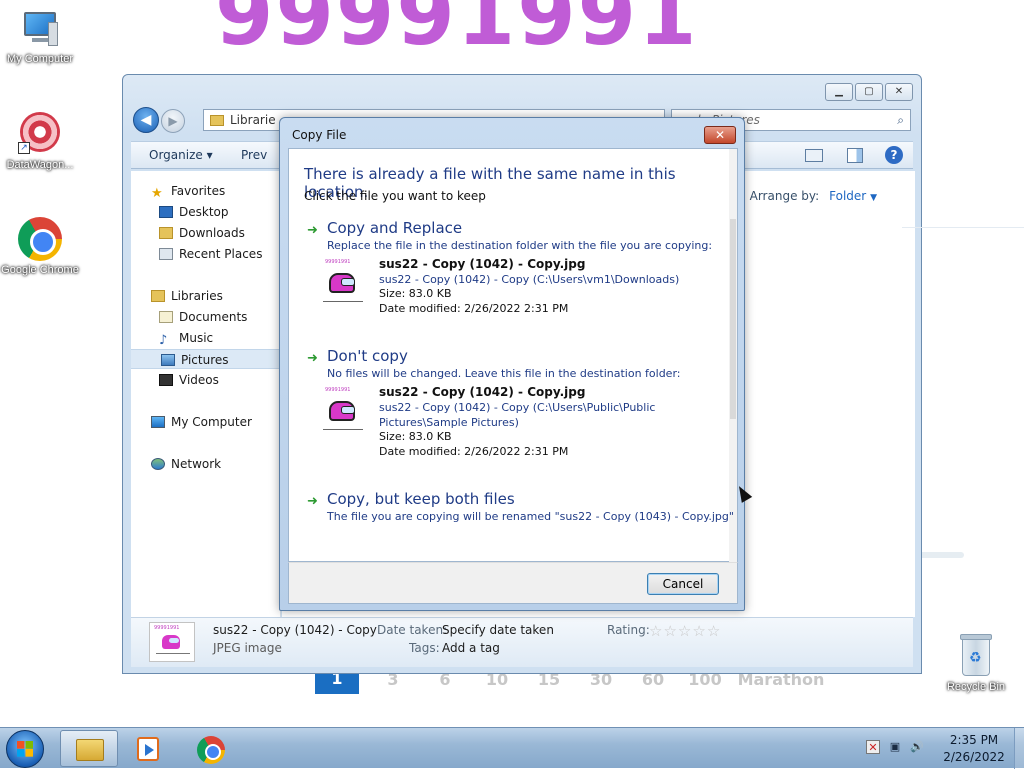 Image resolution: width=1024 pixels, height=769 pixels. I want to click on thumbnail-text: 99991991, so click(167, 628).